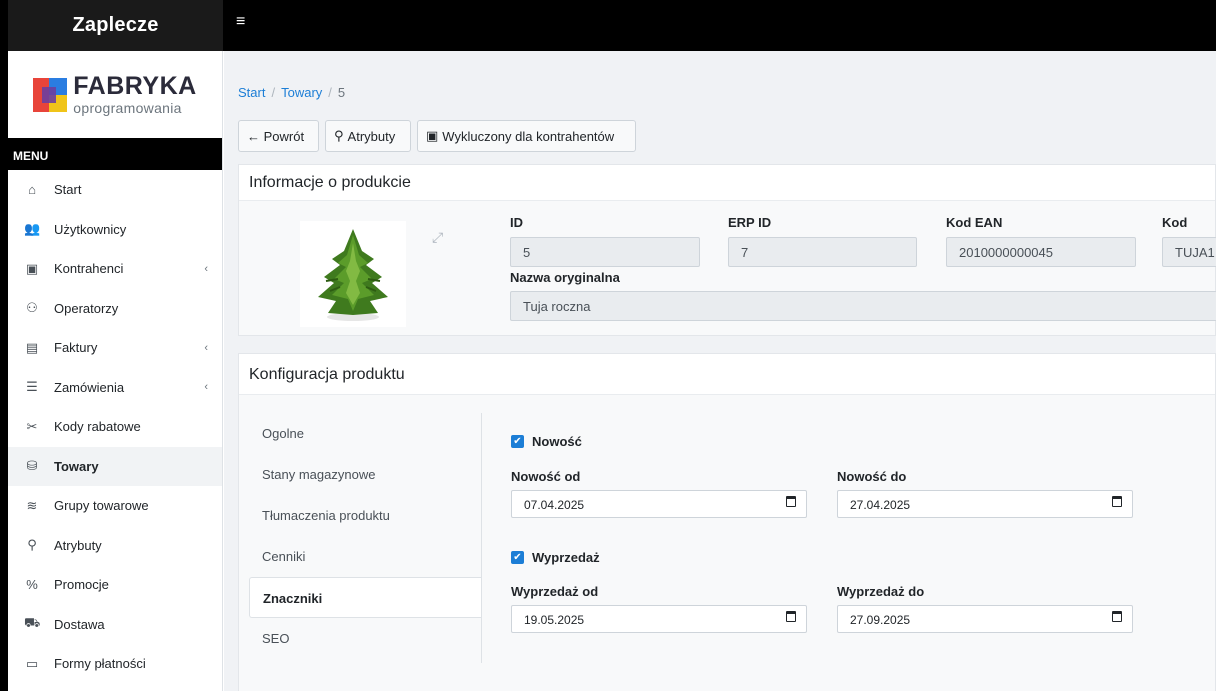 This screenshot has width=1216, height=691. I want to click on wyprzedaz-to-label: Wyprzedaż do, so click(881, 591).